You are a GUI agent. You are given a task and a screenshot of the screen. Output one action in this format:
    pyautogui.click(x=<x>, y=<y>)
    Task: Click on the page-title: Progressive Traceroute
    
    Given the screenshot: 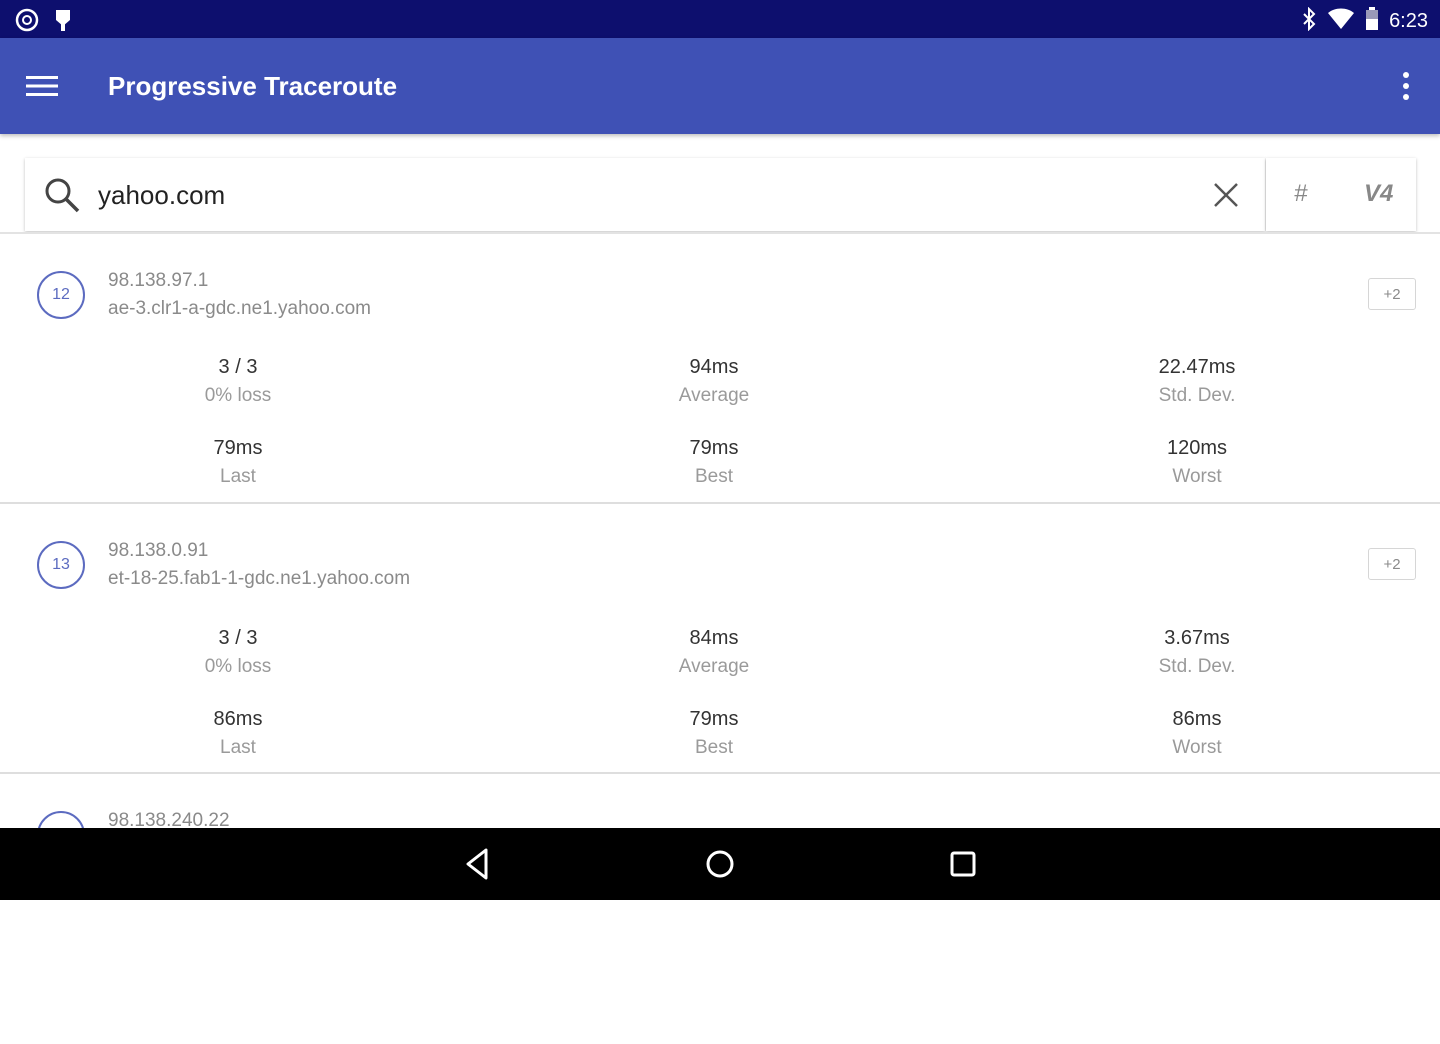 What is the action you would take?
    pyautogui.click(x=253, y=86)
    